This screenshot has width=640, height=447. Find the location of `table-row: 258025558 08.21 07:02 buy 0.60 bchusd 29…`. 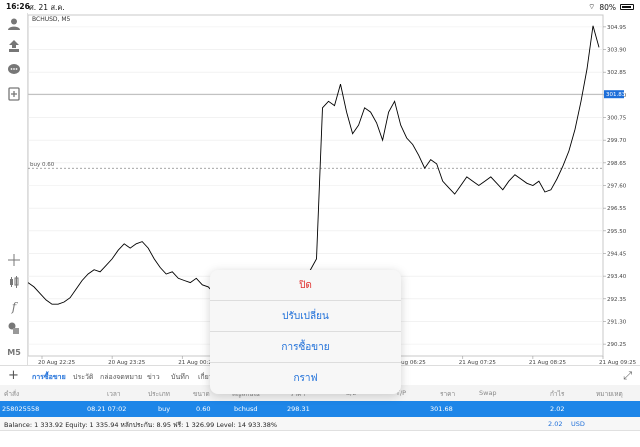

table-row: 258025558 08.21 07:02 buy 0.60 bchusd 29… is located at coordinates (320, 409).